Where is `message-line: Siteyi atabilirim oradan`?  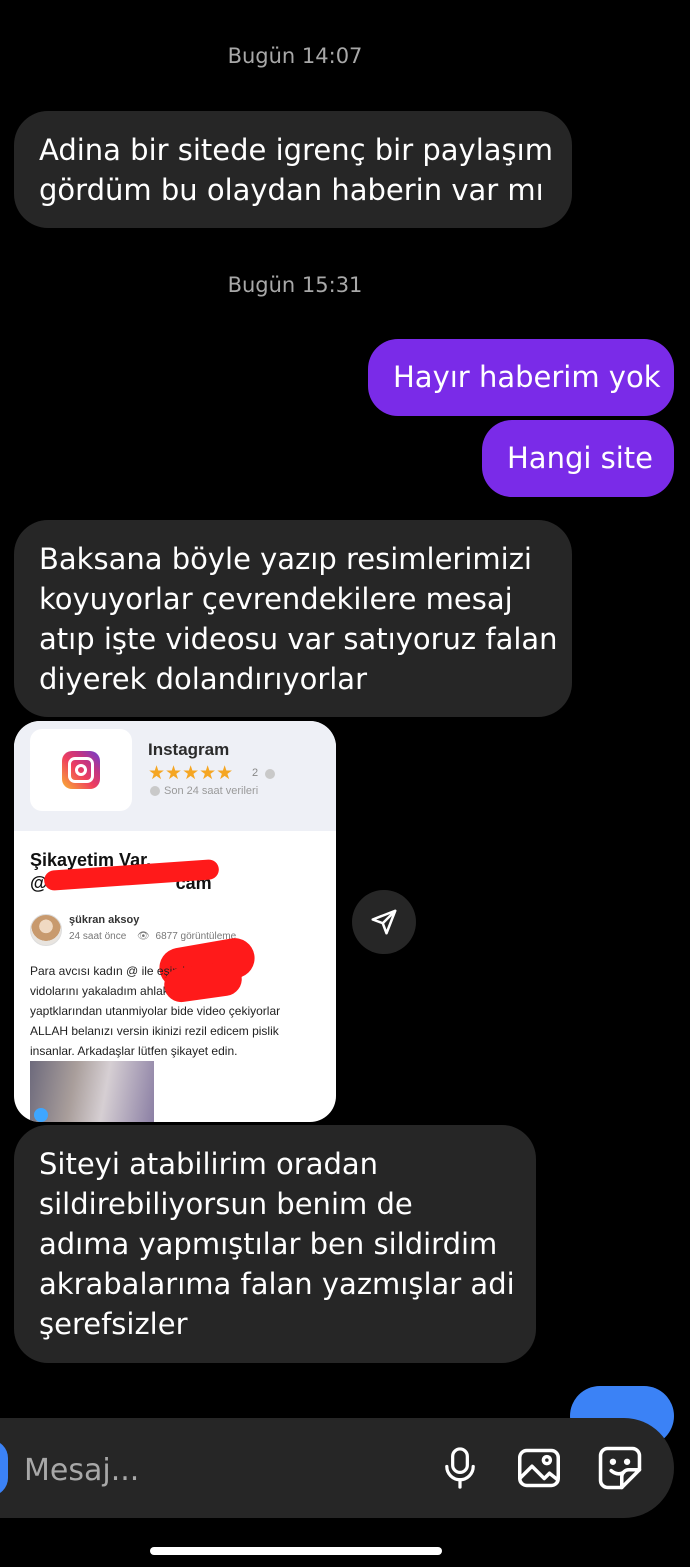
message-line: Siteyi atabilirim oradan is located at coordinates (209, 1164).